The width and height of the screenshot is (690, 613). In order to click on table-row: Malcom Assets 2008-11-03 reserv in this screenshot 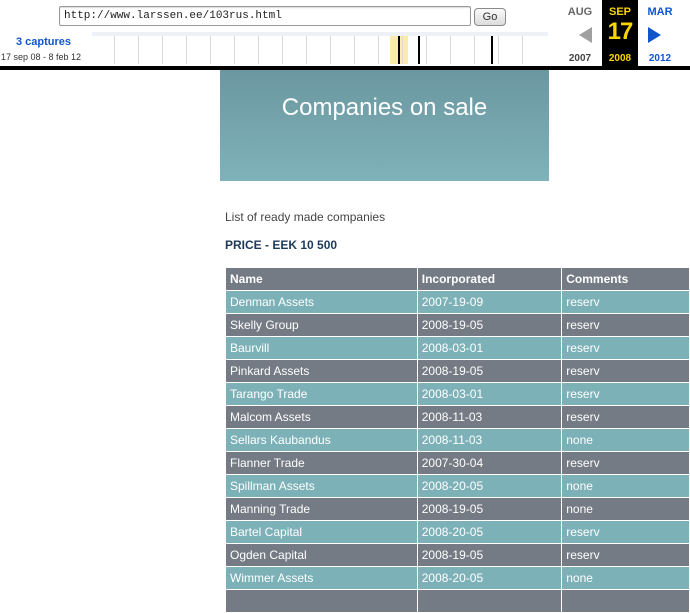, I will do `click(457, 417)`.